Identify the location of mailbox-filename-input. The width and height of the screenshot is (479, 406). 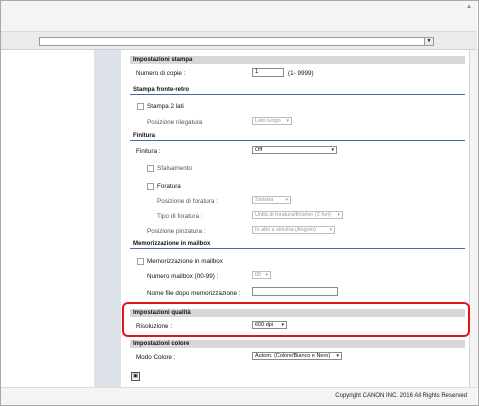
(295, 291).